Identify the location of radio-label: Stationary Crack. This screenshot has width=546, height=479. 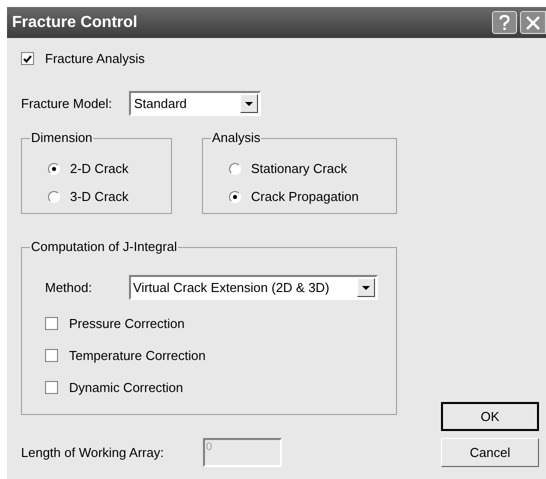
(299, 169).